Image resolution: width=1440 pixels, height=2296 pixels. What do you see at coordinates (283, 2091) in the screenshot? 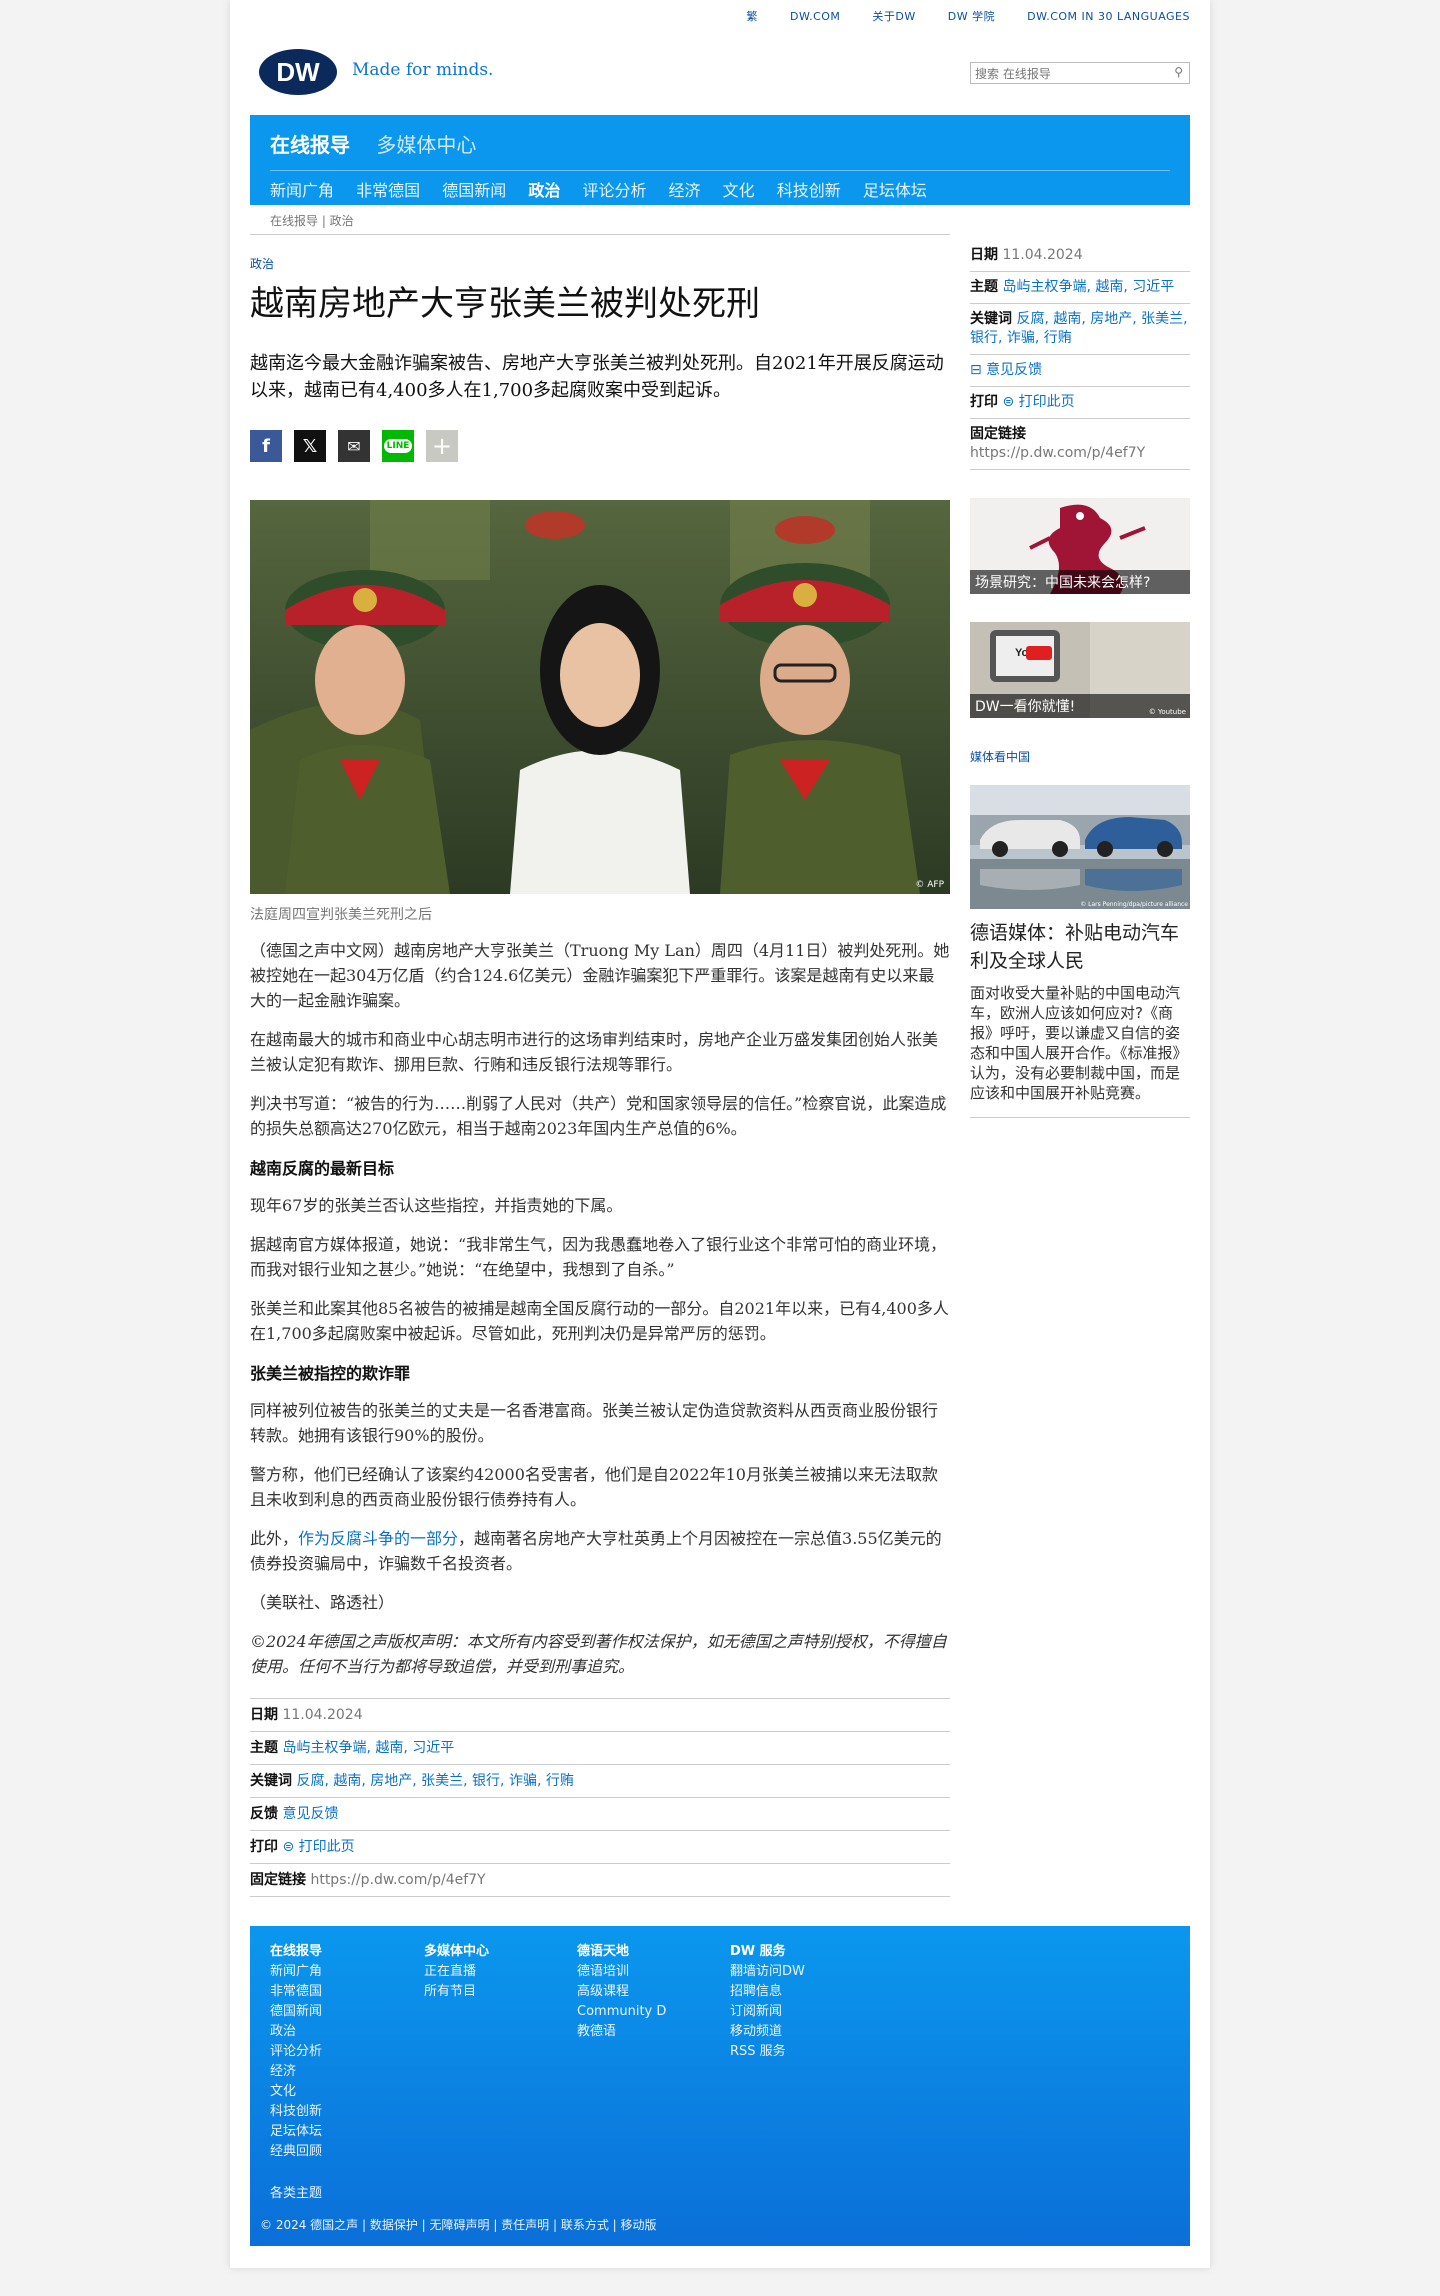
I see `footer-link: 文化` at bounding box center [283, 2091].